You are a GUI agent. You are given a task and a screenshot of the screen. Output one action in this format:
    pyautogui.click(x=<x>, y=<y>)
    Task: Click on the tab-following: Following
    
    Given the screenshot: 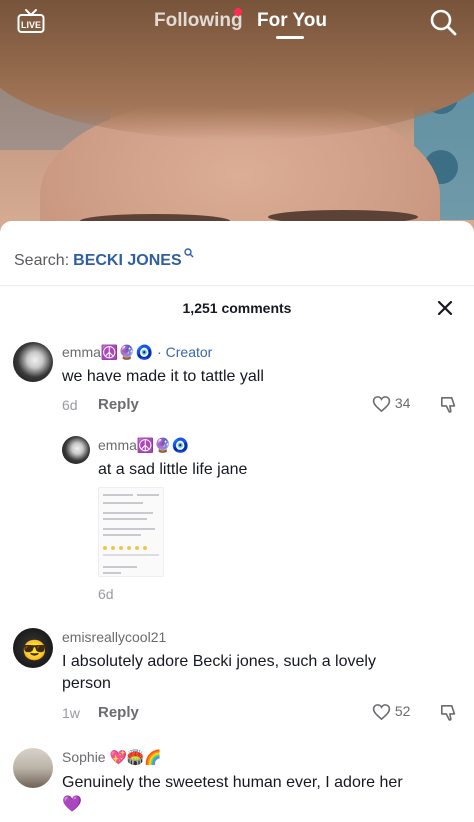 What is the action you would take?
    pyautogui.click(x=198, y=21)
    